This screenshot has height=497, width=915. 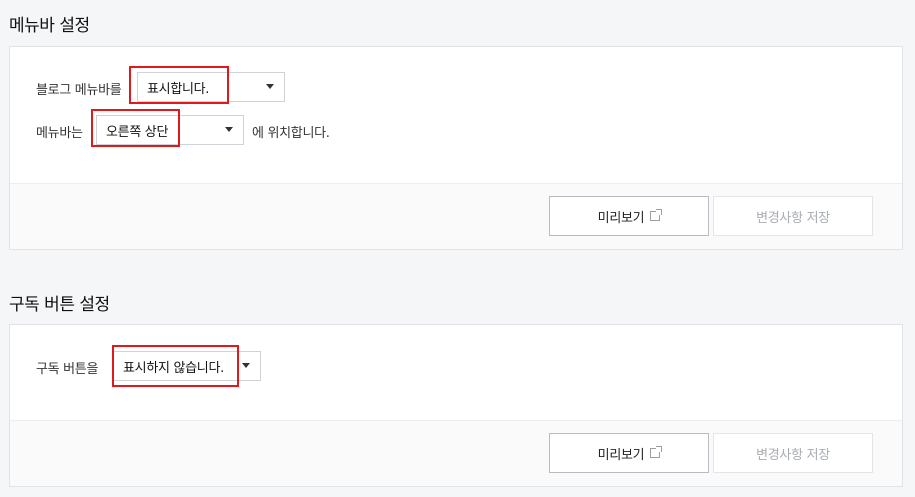 I want to click on subscribe-display-select: 표시하지 않습니다., so click(x=187, y=366).